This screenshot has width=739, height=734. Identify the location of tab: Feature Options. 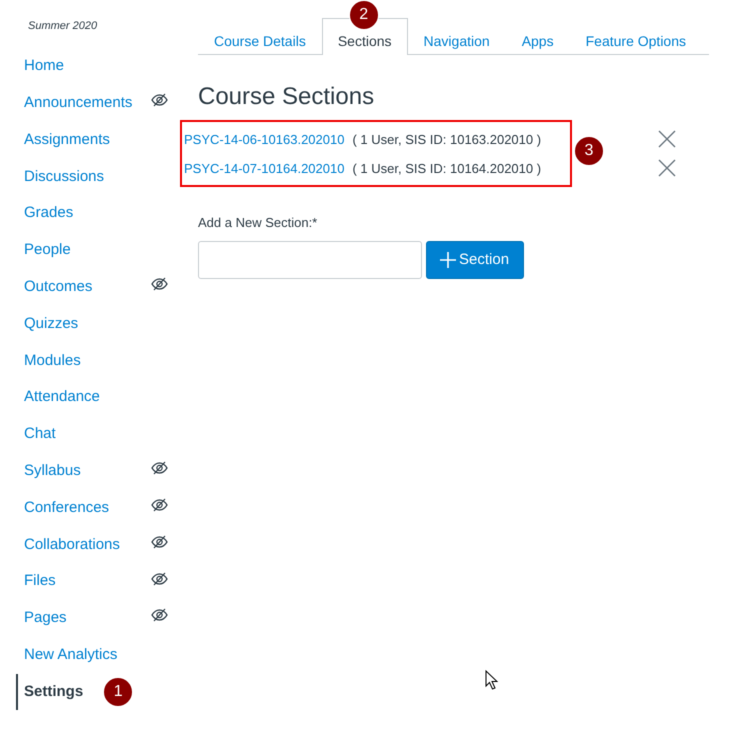
(636, 36).